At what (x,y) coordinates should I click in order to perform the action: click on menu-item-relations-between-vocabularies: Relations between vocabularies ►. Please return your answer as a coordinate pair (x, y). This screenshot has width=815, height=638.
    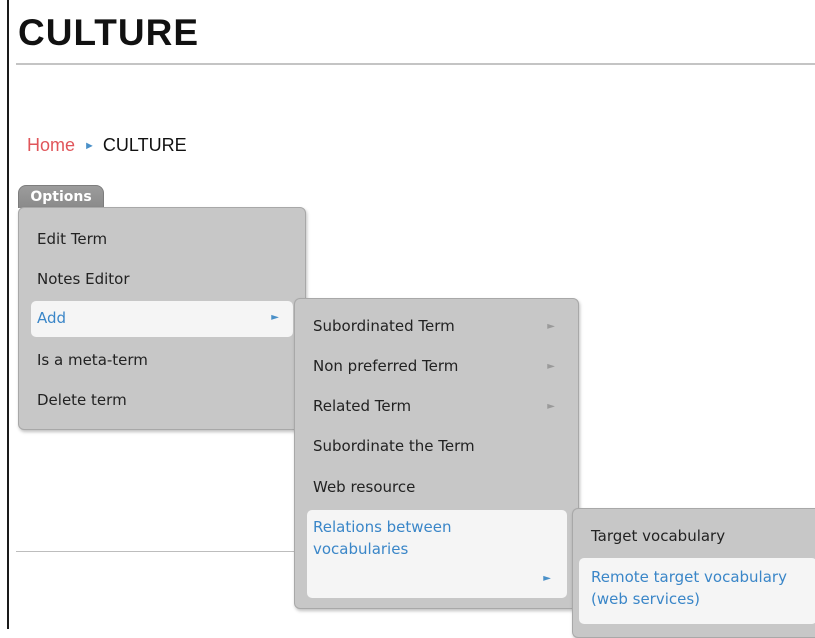
    Looking at the image, I should click on (437, 554).